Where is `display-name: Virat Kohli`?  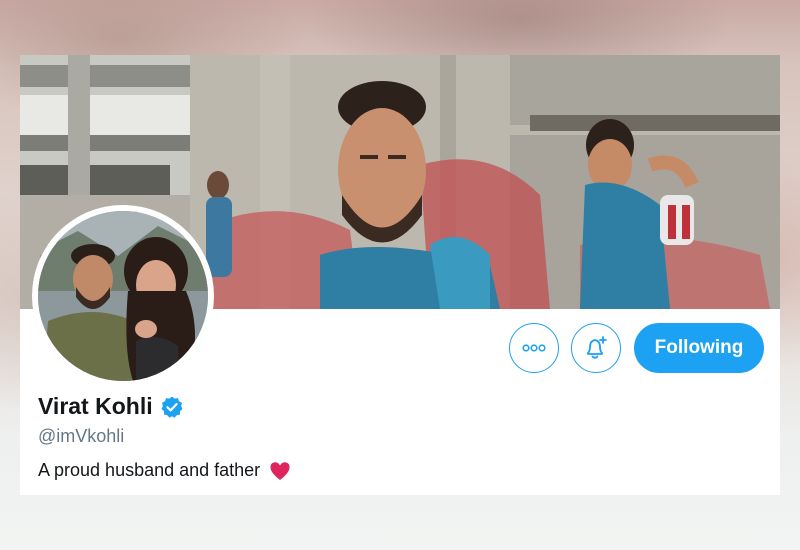
display-name: Virat Kohli is located at coordinates (95, 406).